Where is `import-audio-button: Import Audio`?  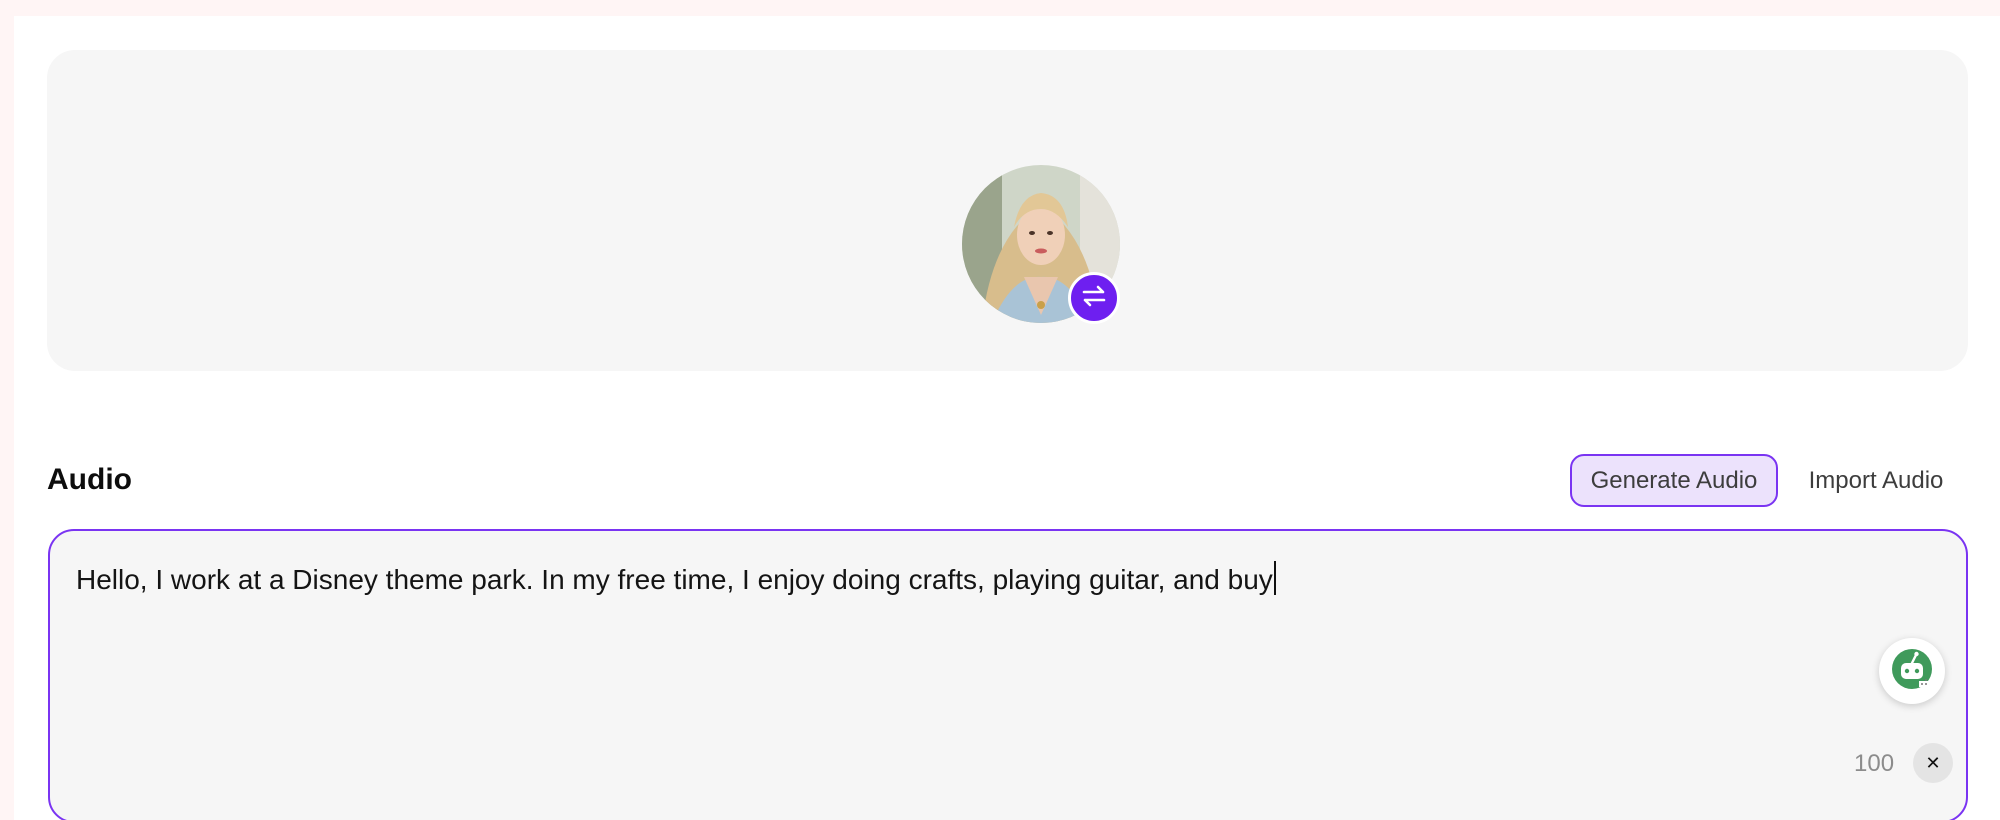
import-audio-button: Import Audio is located at coordinates (1876, 480).